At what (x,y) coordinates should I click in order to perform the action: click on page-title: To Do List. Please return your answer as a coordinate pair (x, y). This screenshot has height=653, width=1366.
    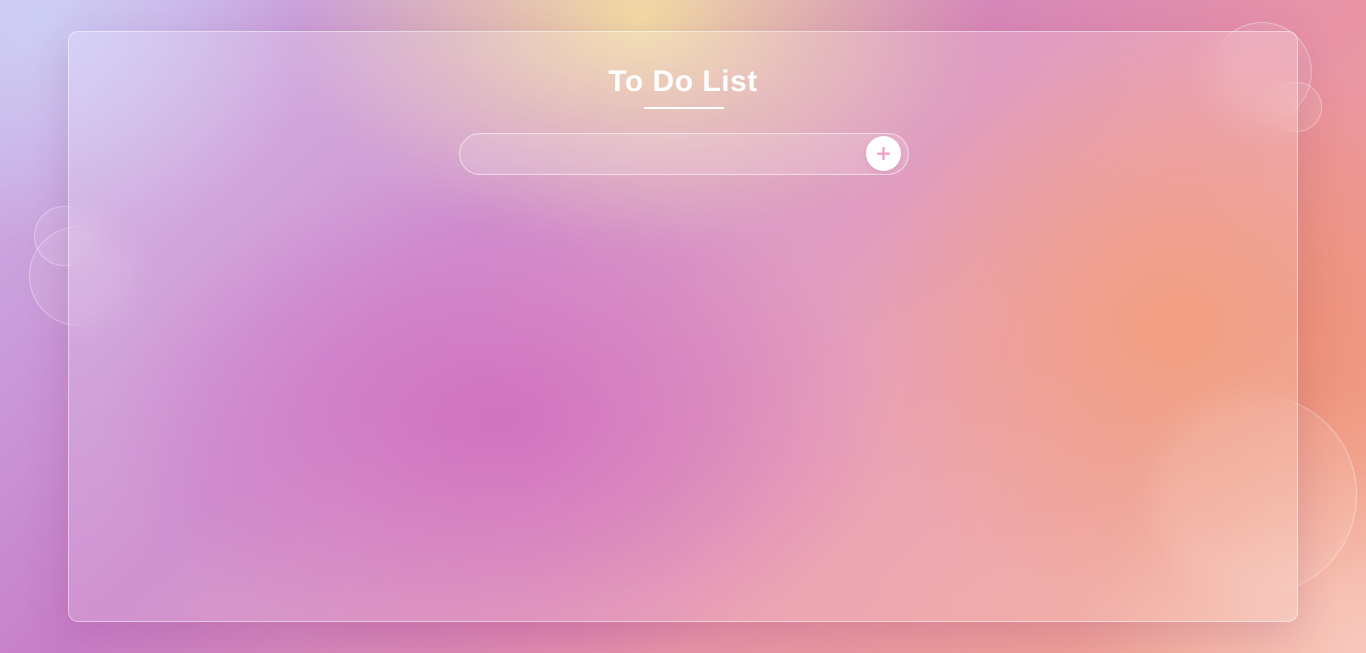
    Looking at the image, I should click on (683, 81).